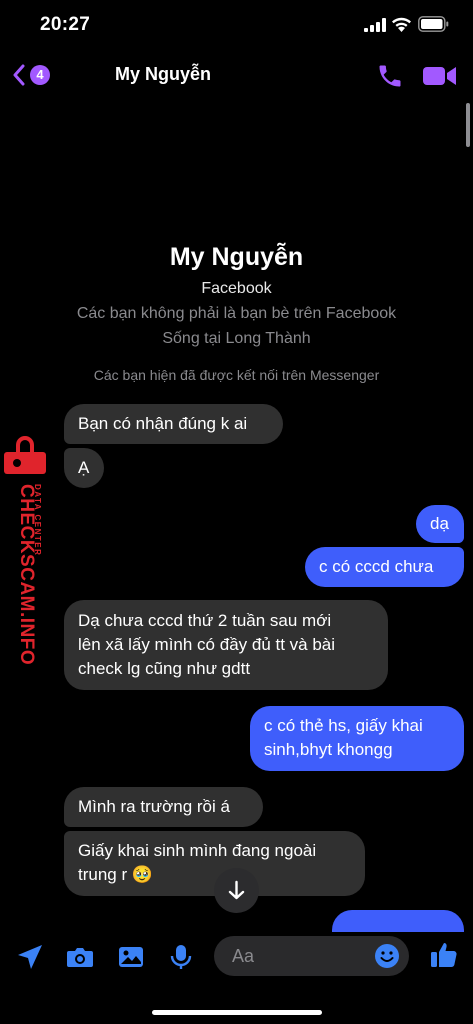 The height and width of the screenshot is (1024, 473). What do you see at coordinates (30, 957) in the screenshot?
I see `location-arrow-icon` at bounding box center [30, 957].